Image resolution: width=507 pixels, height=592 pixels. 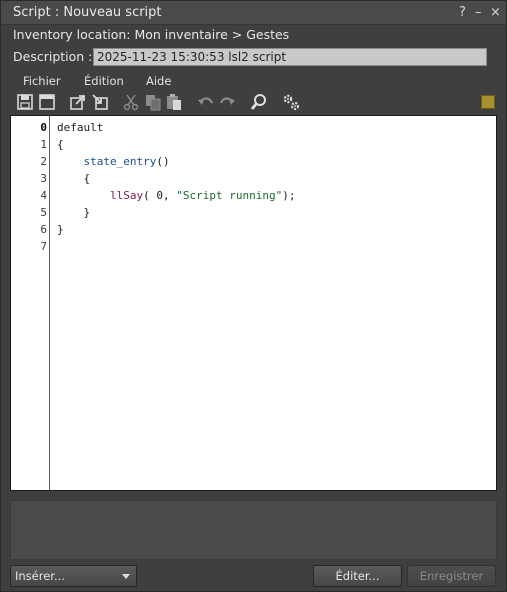 I want to click on line-number: 4, so click(x=43, y=195).